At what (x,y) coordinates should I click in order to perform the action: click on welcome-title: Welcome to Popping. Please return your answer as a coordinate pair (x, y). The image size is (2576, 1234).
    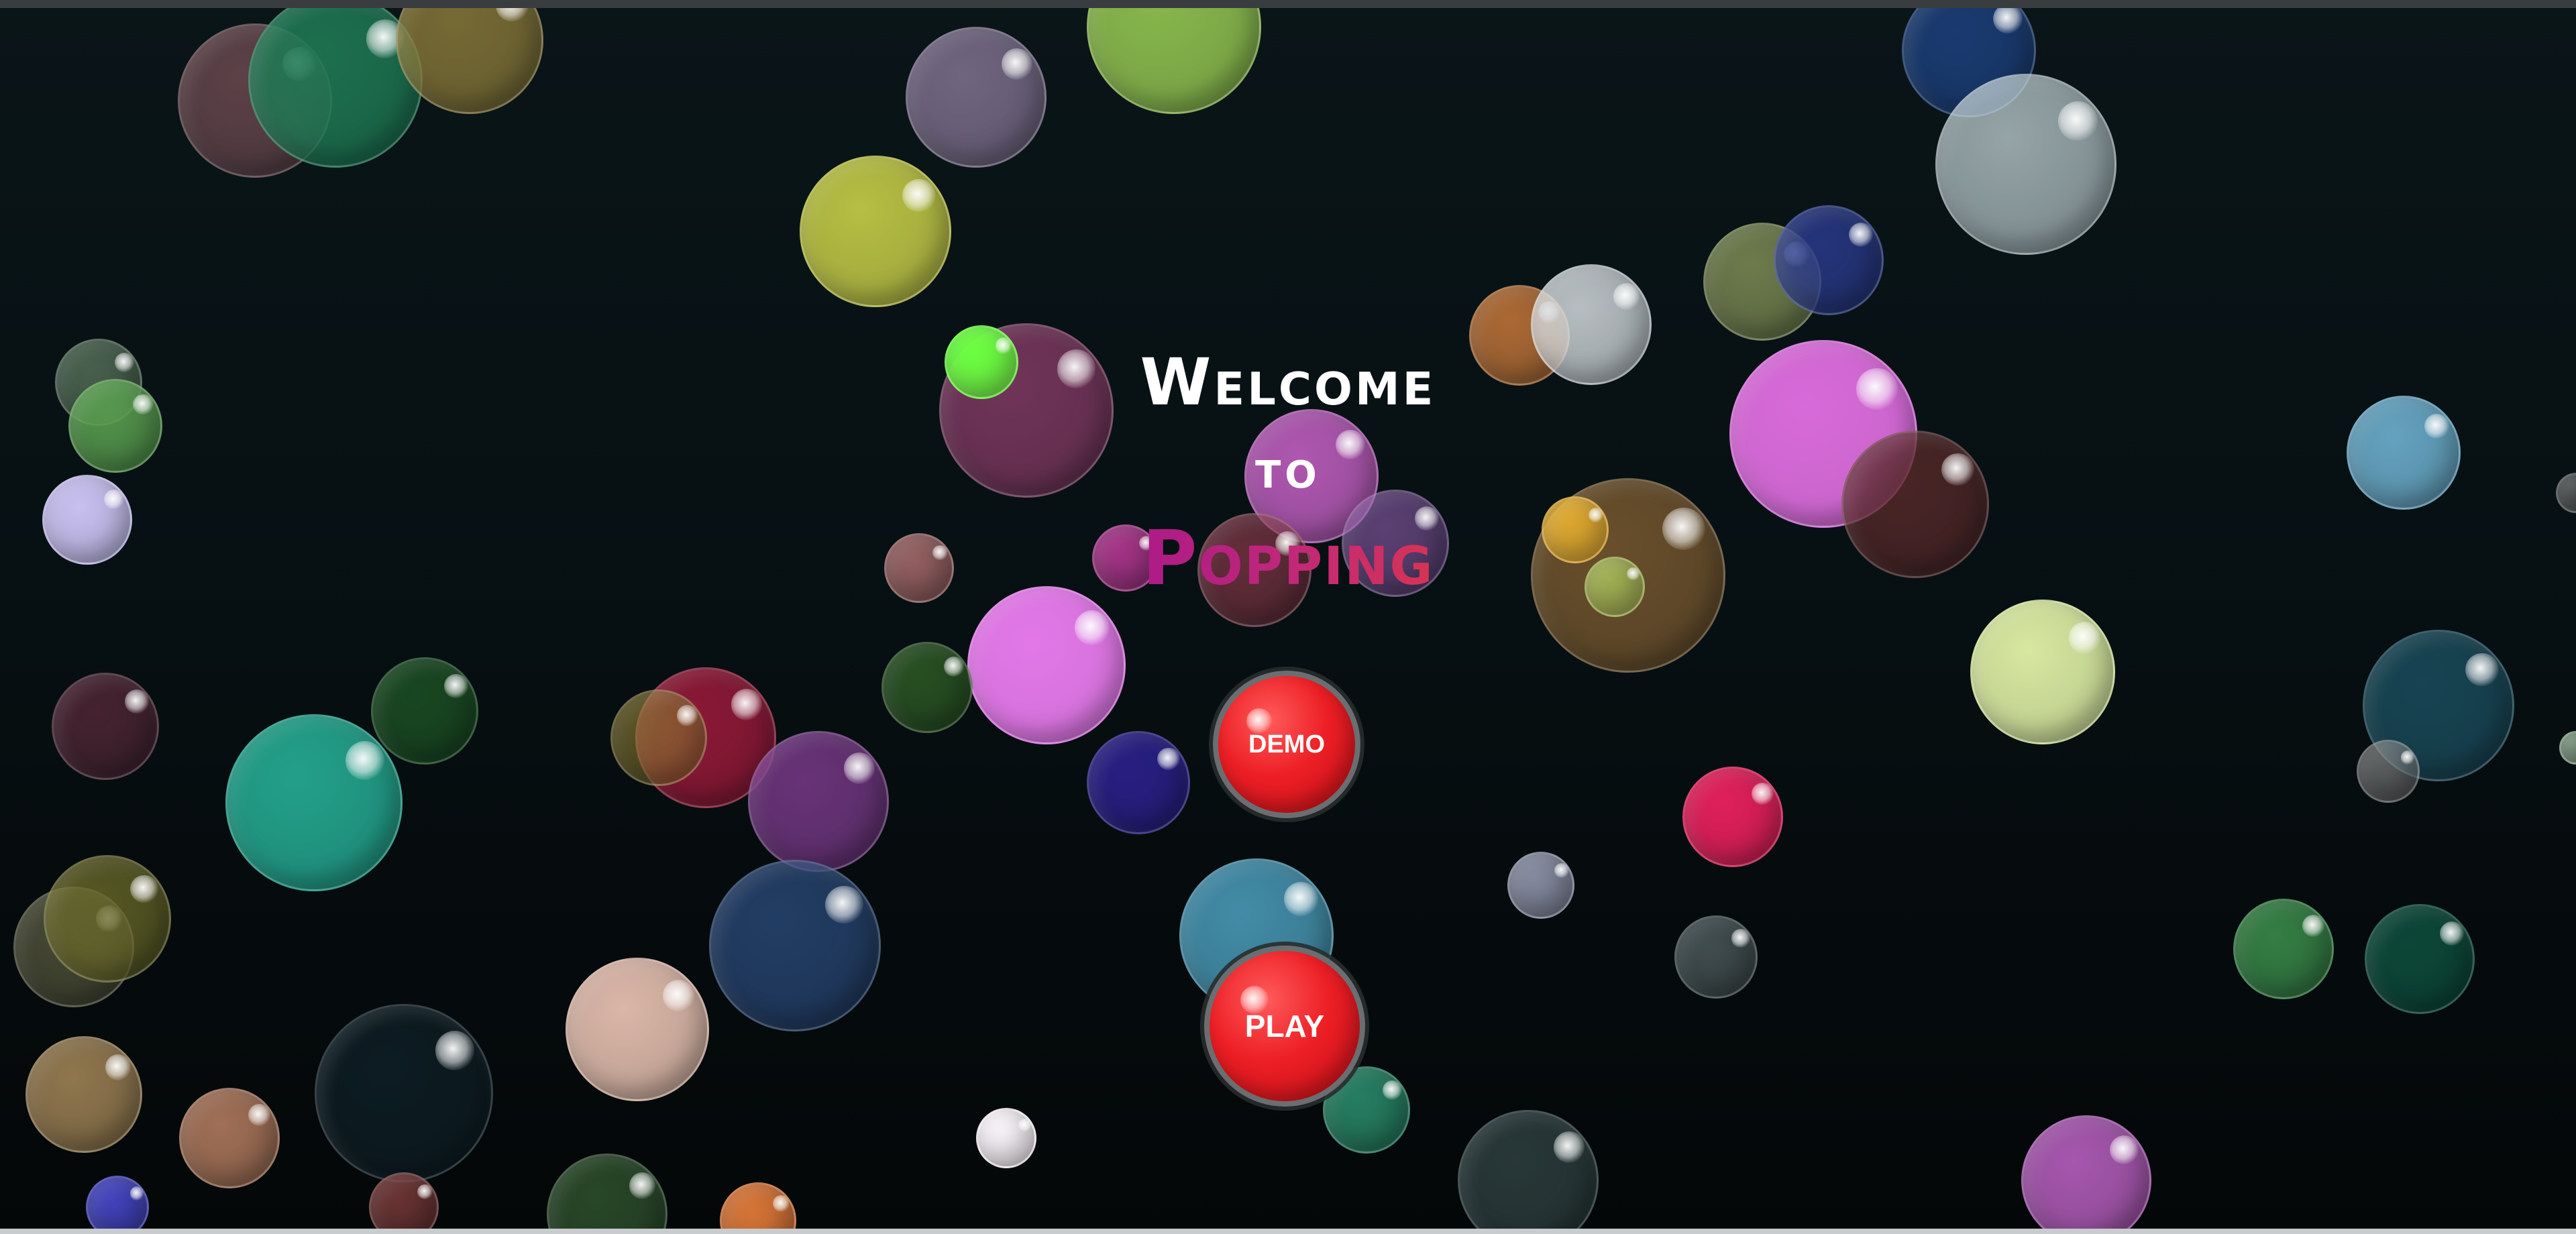
    Looking at the image, I should click on (1287, 472).